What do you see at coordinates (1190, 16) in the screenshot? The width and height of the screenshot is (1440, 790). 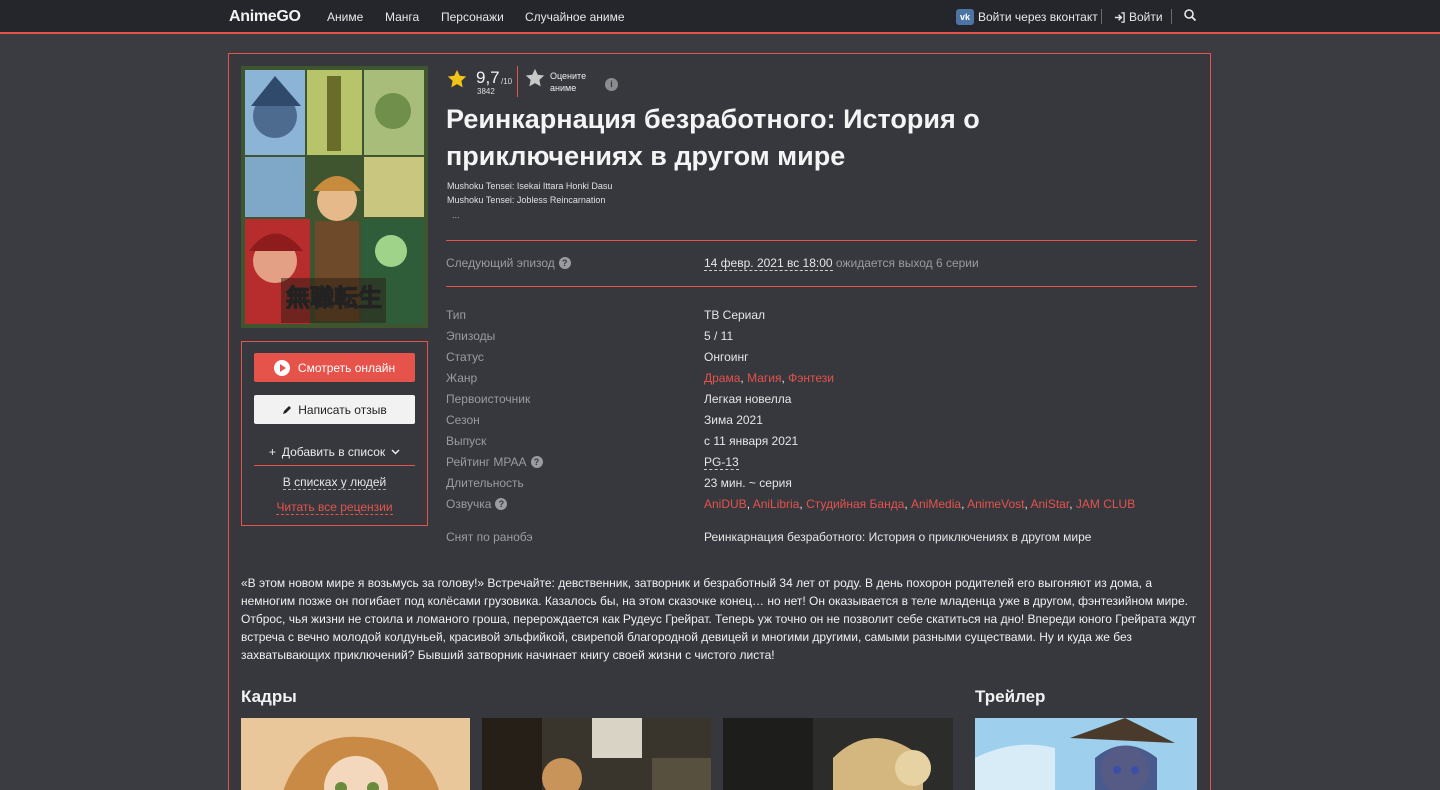 I see `search-icon` at bounding box center [1190, 16].